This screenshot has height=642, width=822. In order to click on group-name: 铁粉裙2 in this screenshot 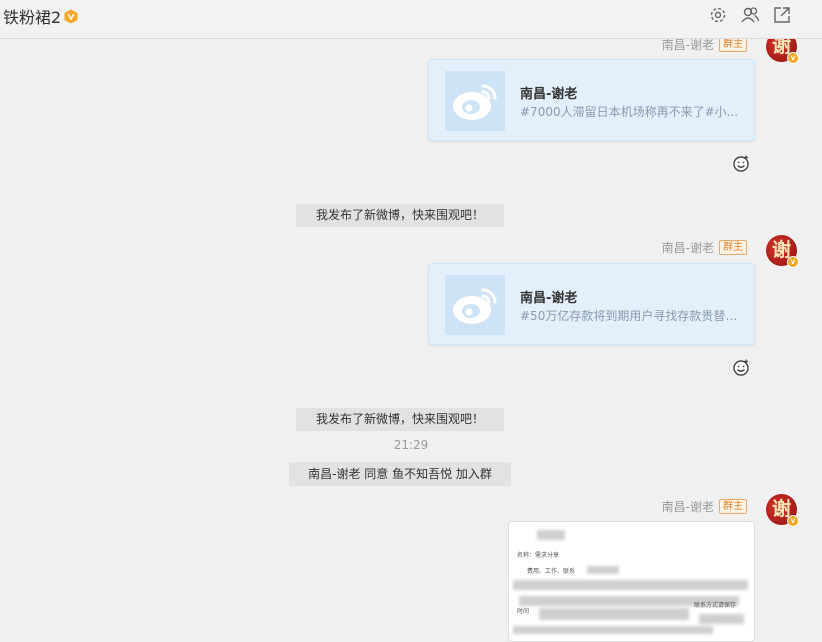, I will do `click(32, 17)`.